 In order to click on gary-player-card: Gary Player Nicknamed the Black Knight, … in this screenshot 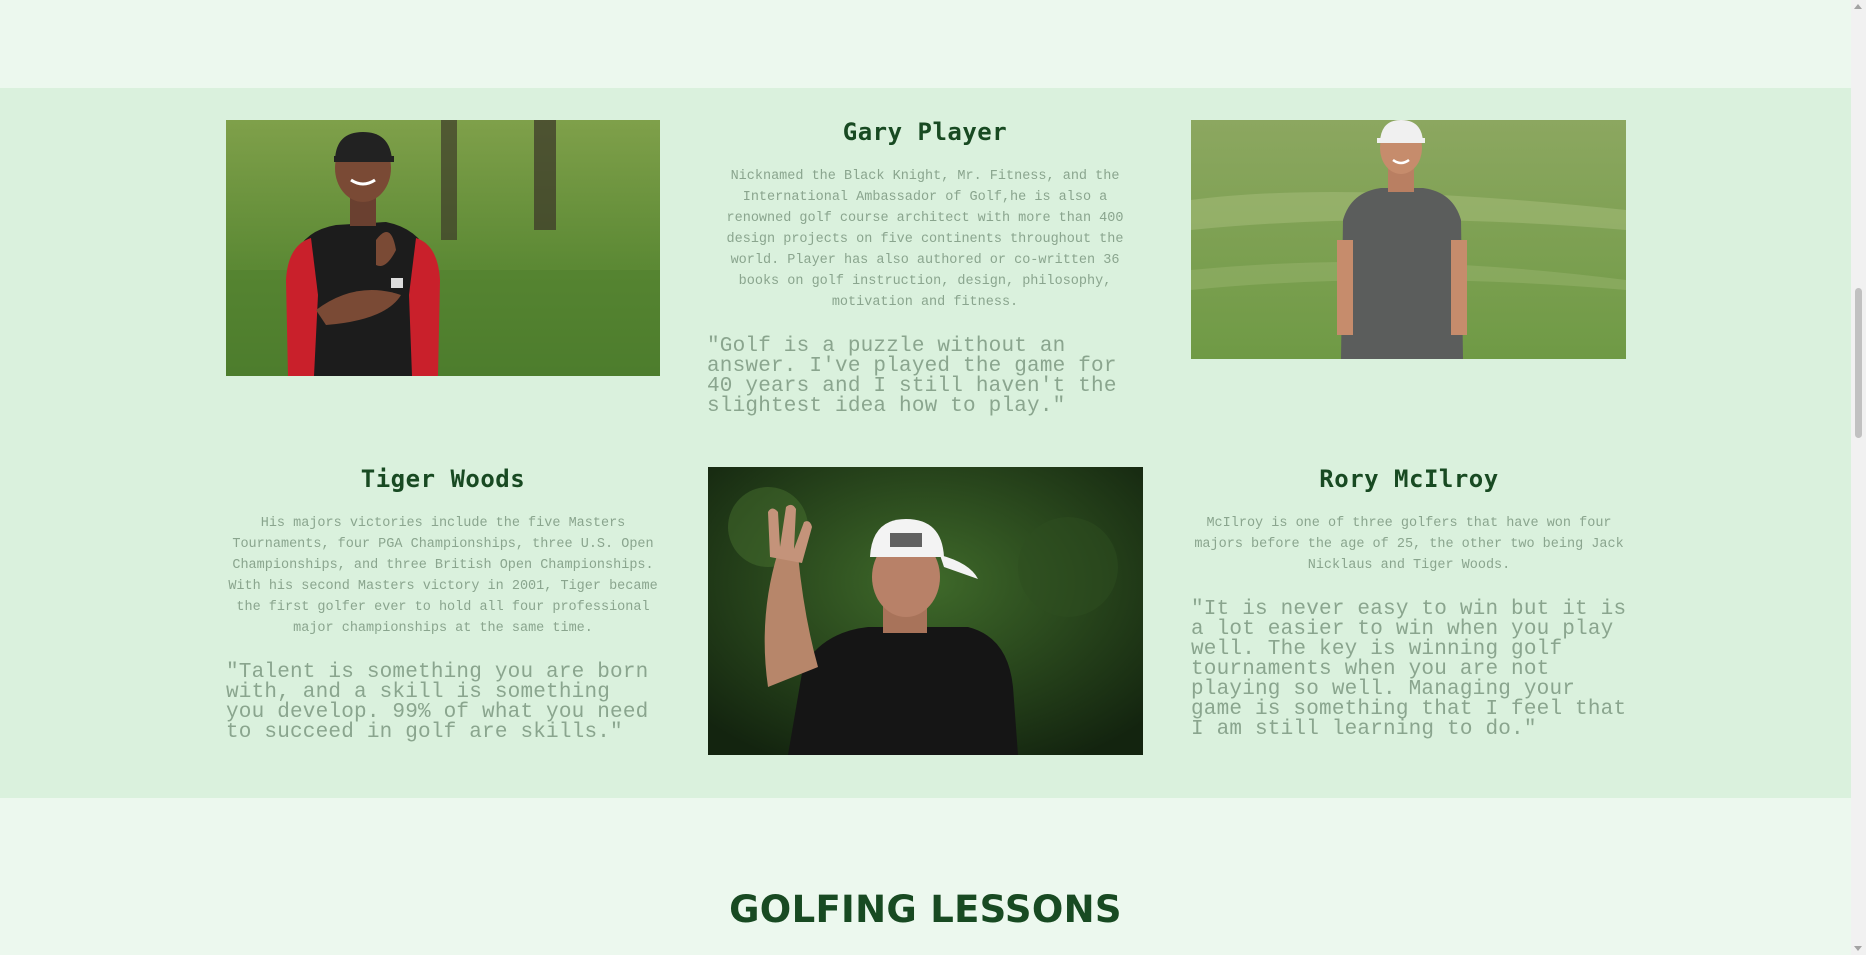, I will do `click(925, 267)`.